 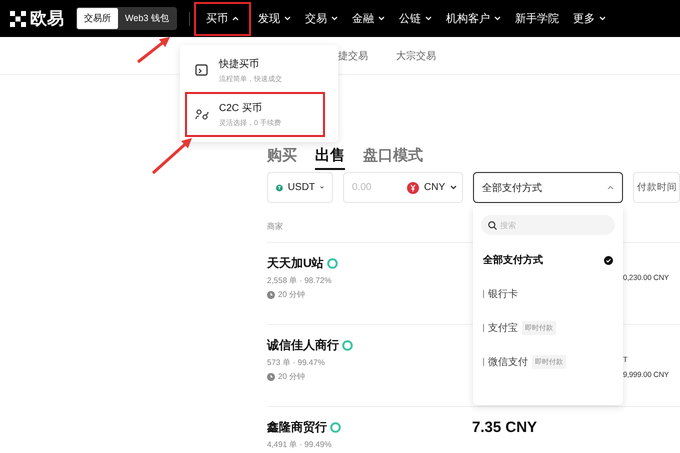 I want to click on fiat-select: CNY, so click(x=435, y=187).